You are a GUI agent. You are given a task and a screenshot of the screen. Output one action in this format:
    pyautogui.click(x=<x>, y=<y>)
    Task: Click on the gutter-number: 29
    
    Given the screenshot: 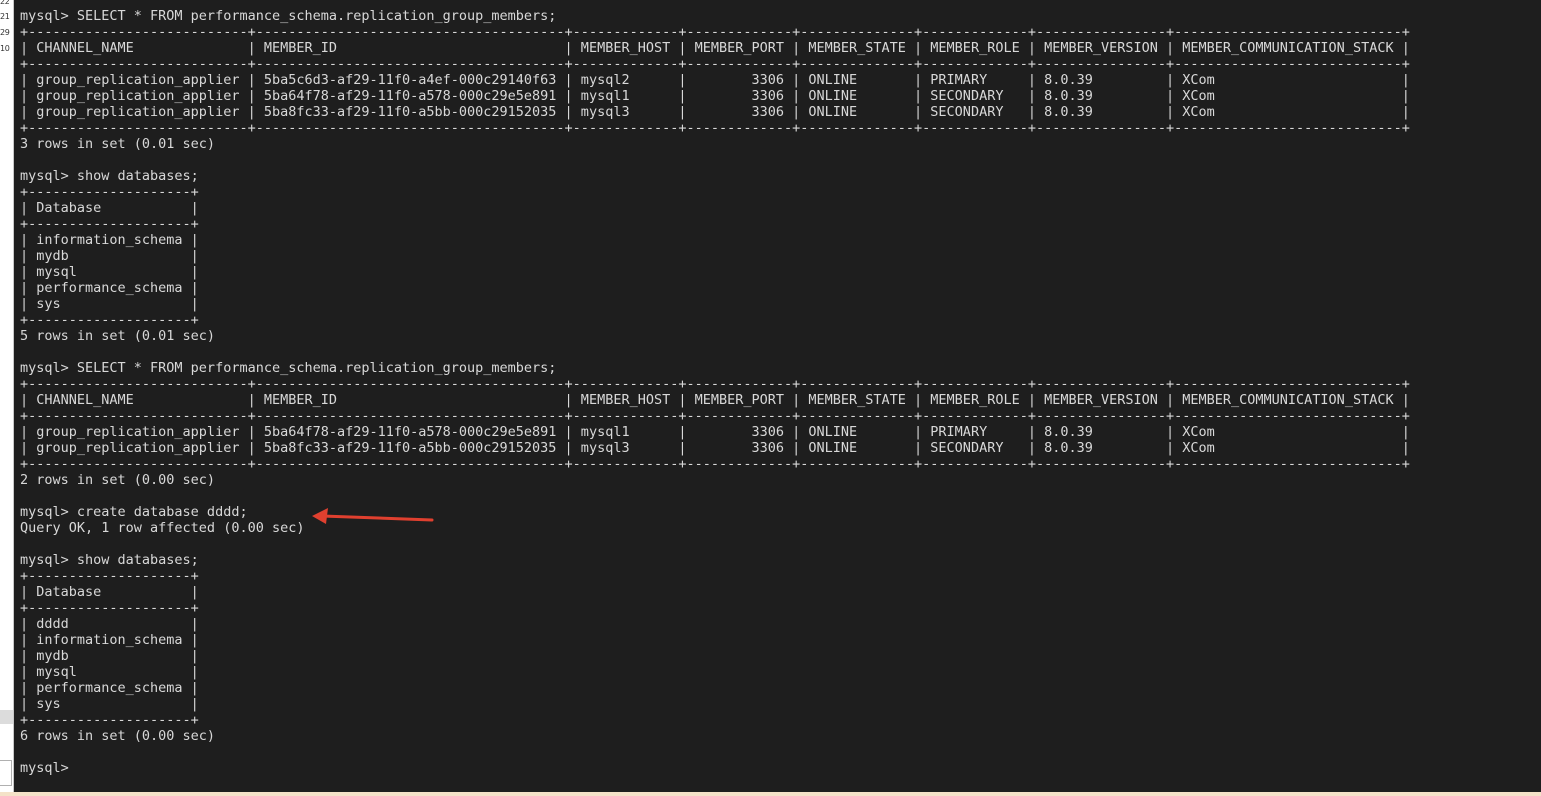 What is the action you would take?
    pyautogui.click(x=5, y=32)
    